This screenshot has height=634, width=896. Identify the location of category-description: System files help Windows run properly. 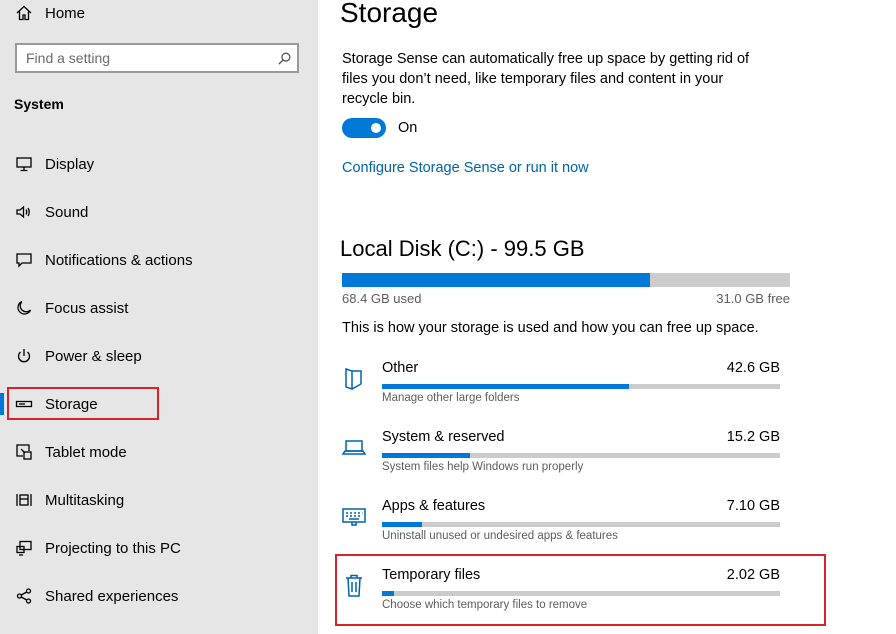
(483, 467).